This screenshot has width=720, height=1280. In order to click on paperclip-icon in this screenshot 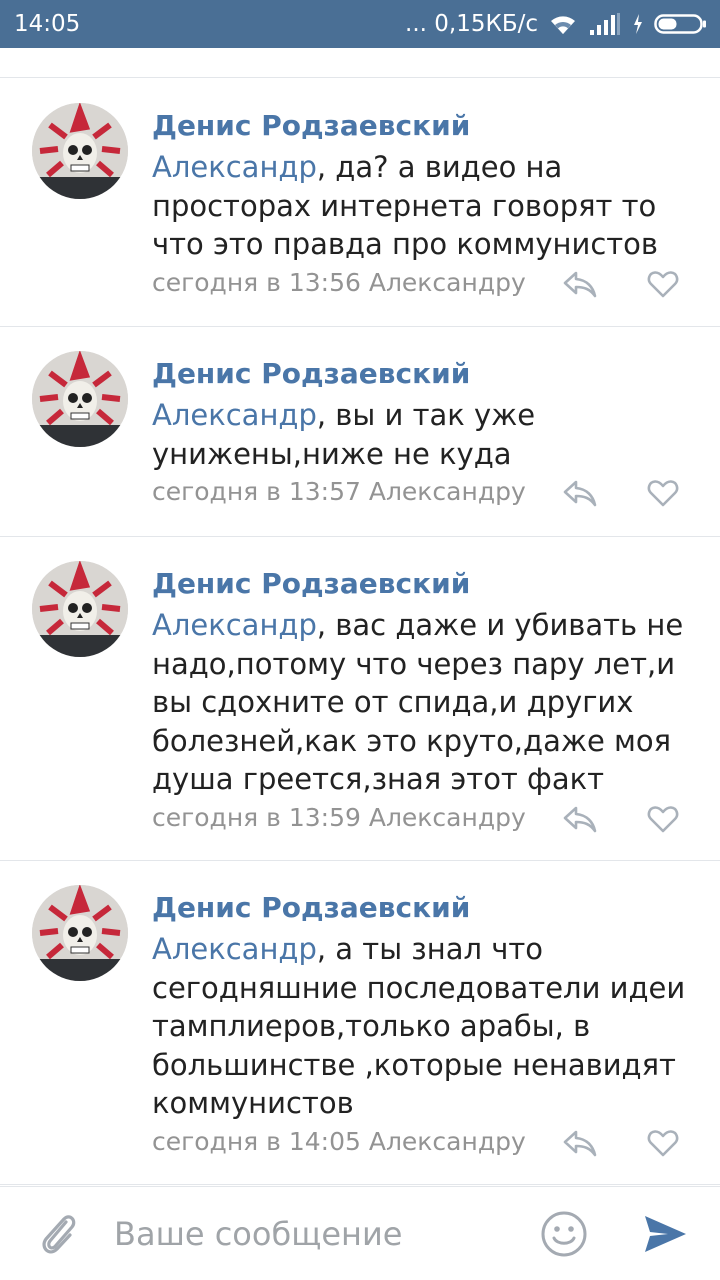, I will do `click(58, 1234)`.